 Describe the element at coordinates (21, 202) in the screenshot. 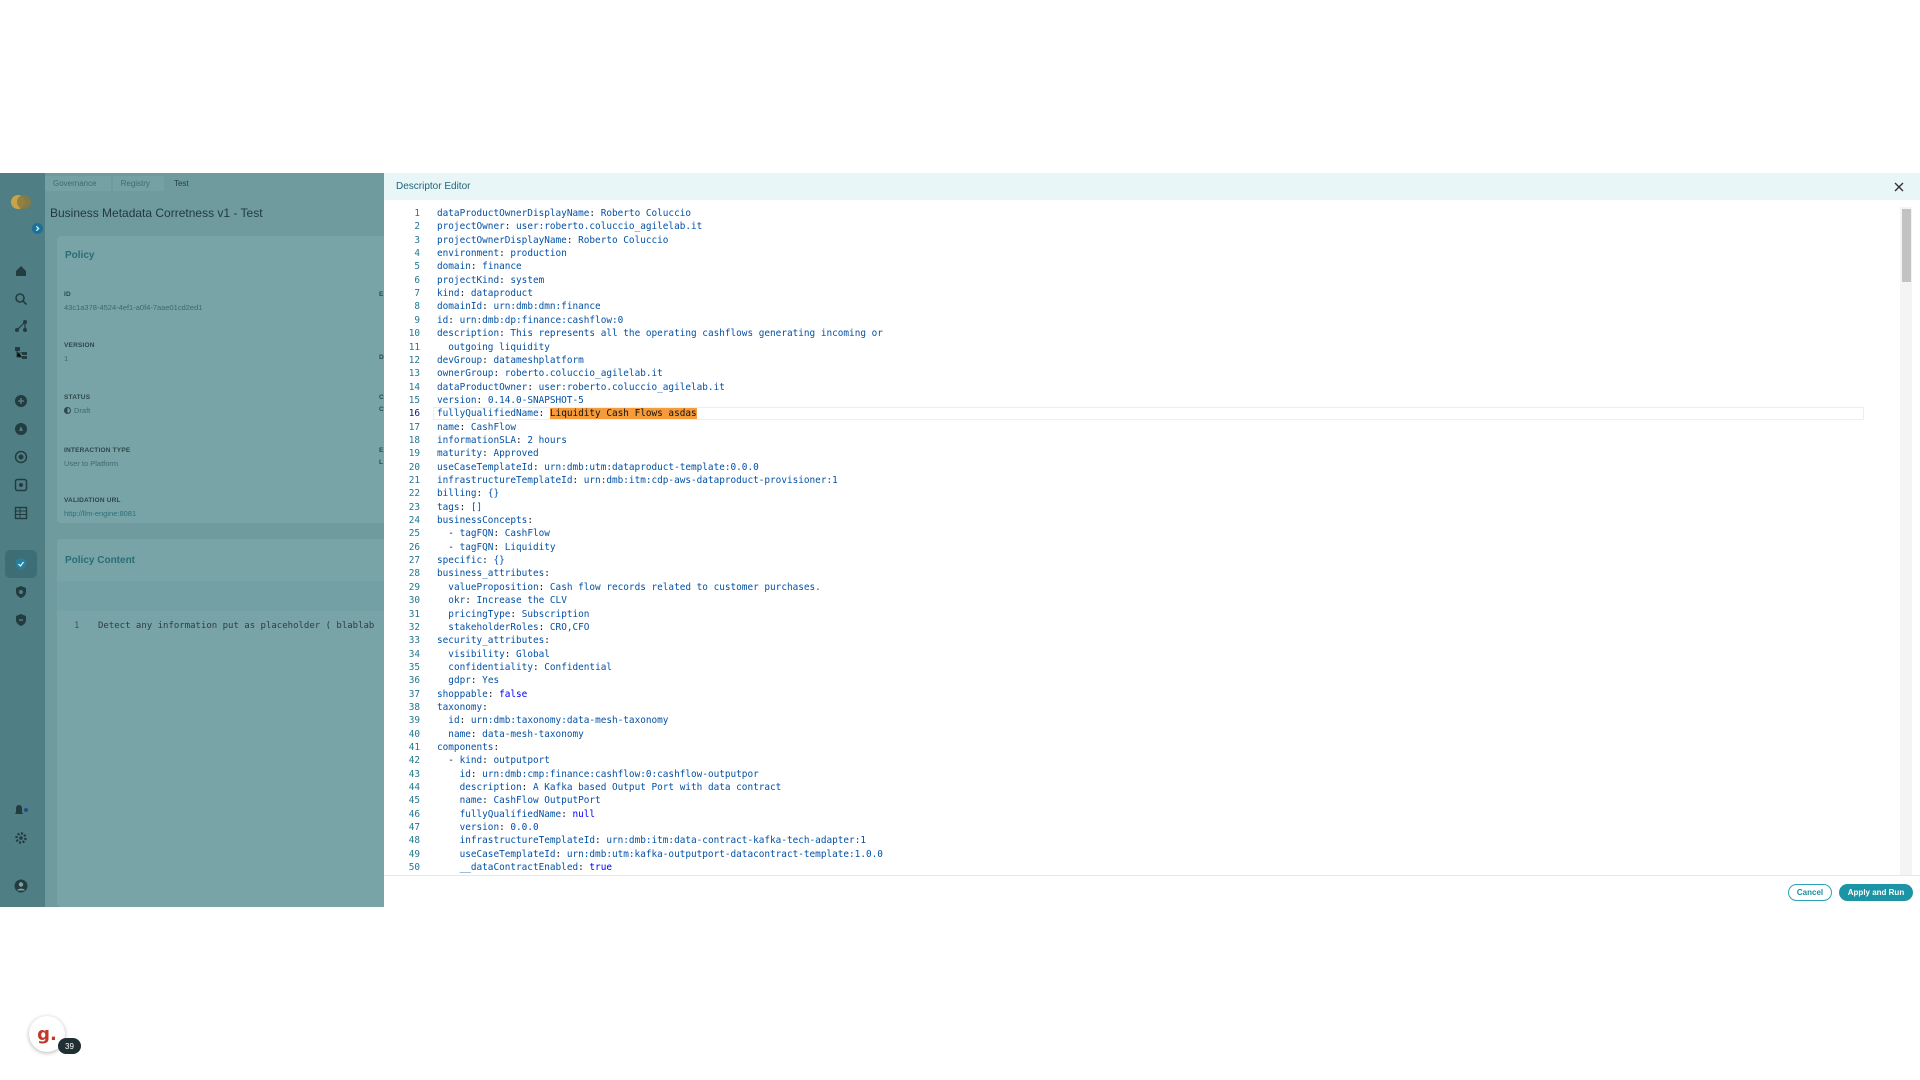

I see `app-logo-icon` at that location.